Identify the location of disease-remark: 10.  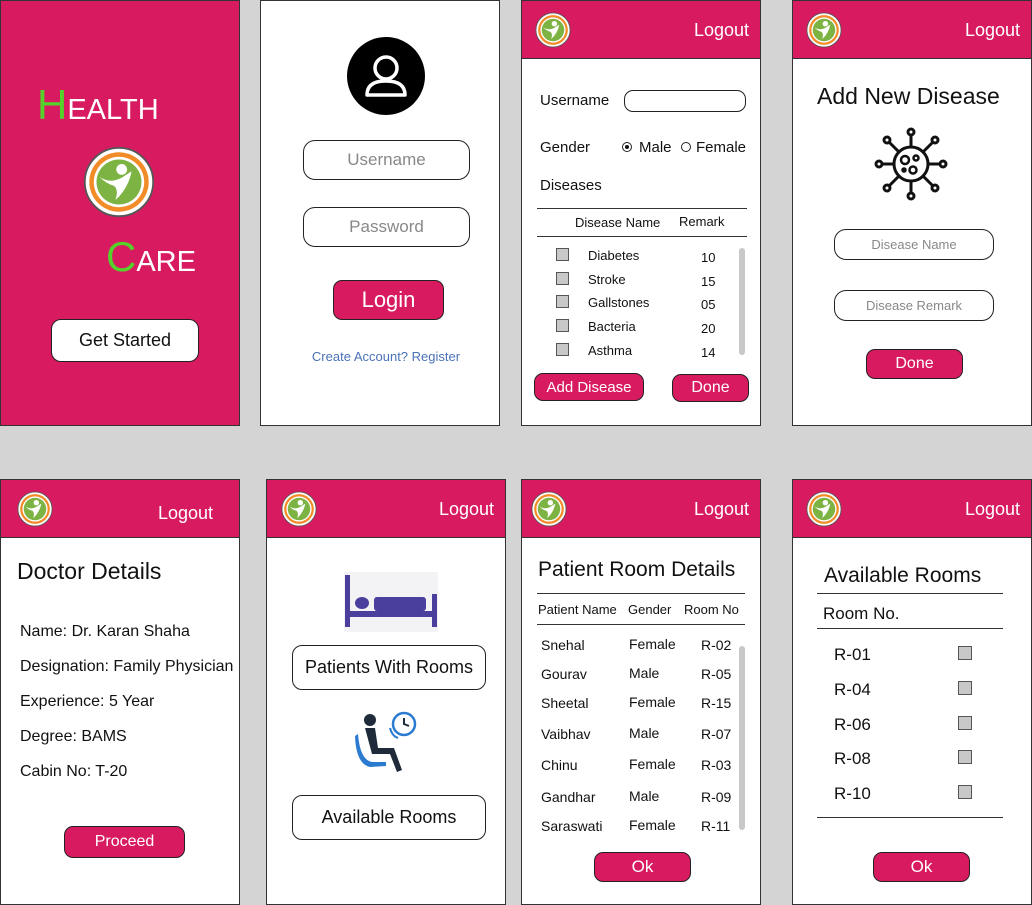
(708, 257).